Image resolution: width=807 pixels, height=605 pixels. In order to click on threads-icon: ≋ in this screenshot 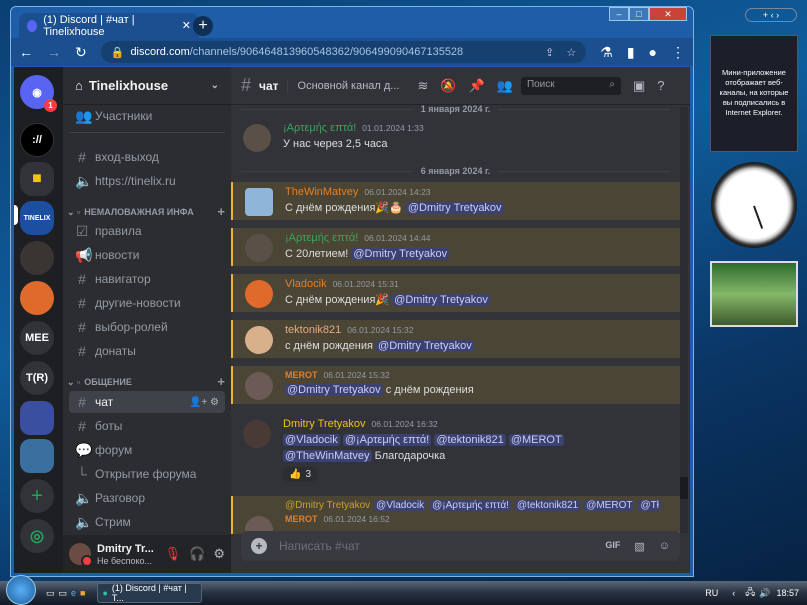, I will do `click(422, 86)`.